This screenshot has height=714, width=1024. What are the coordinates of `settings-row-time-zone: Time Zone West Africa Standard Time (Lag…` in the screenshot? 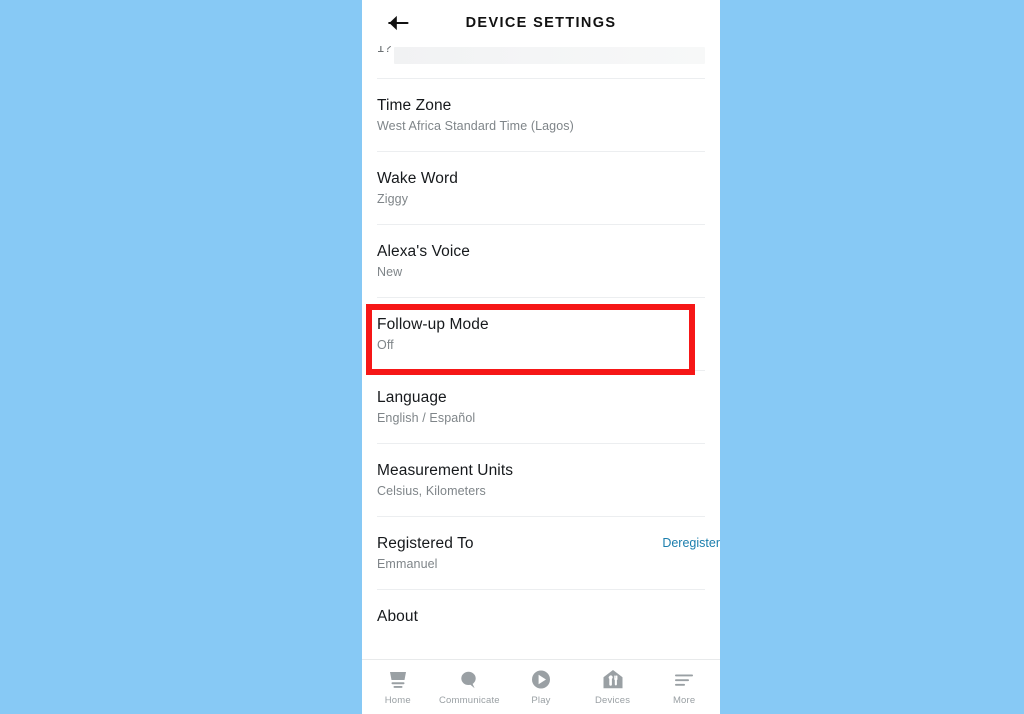 It's located at (541, 115).